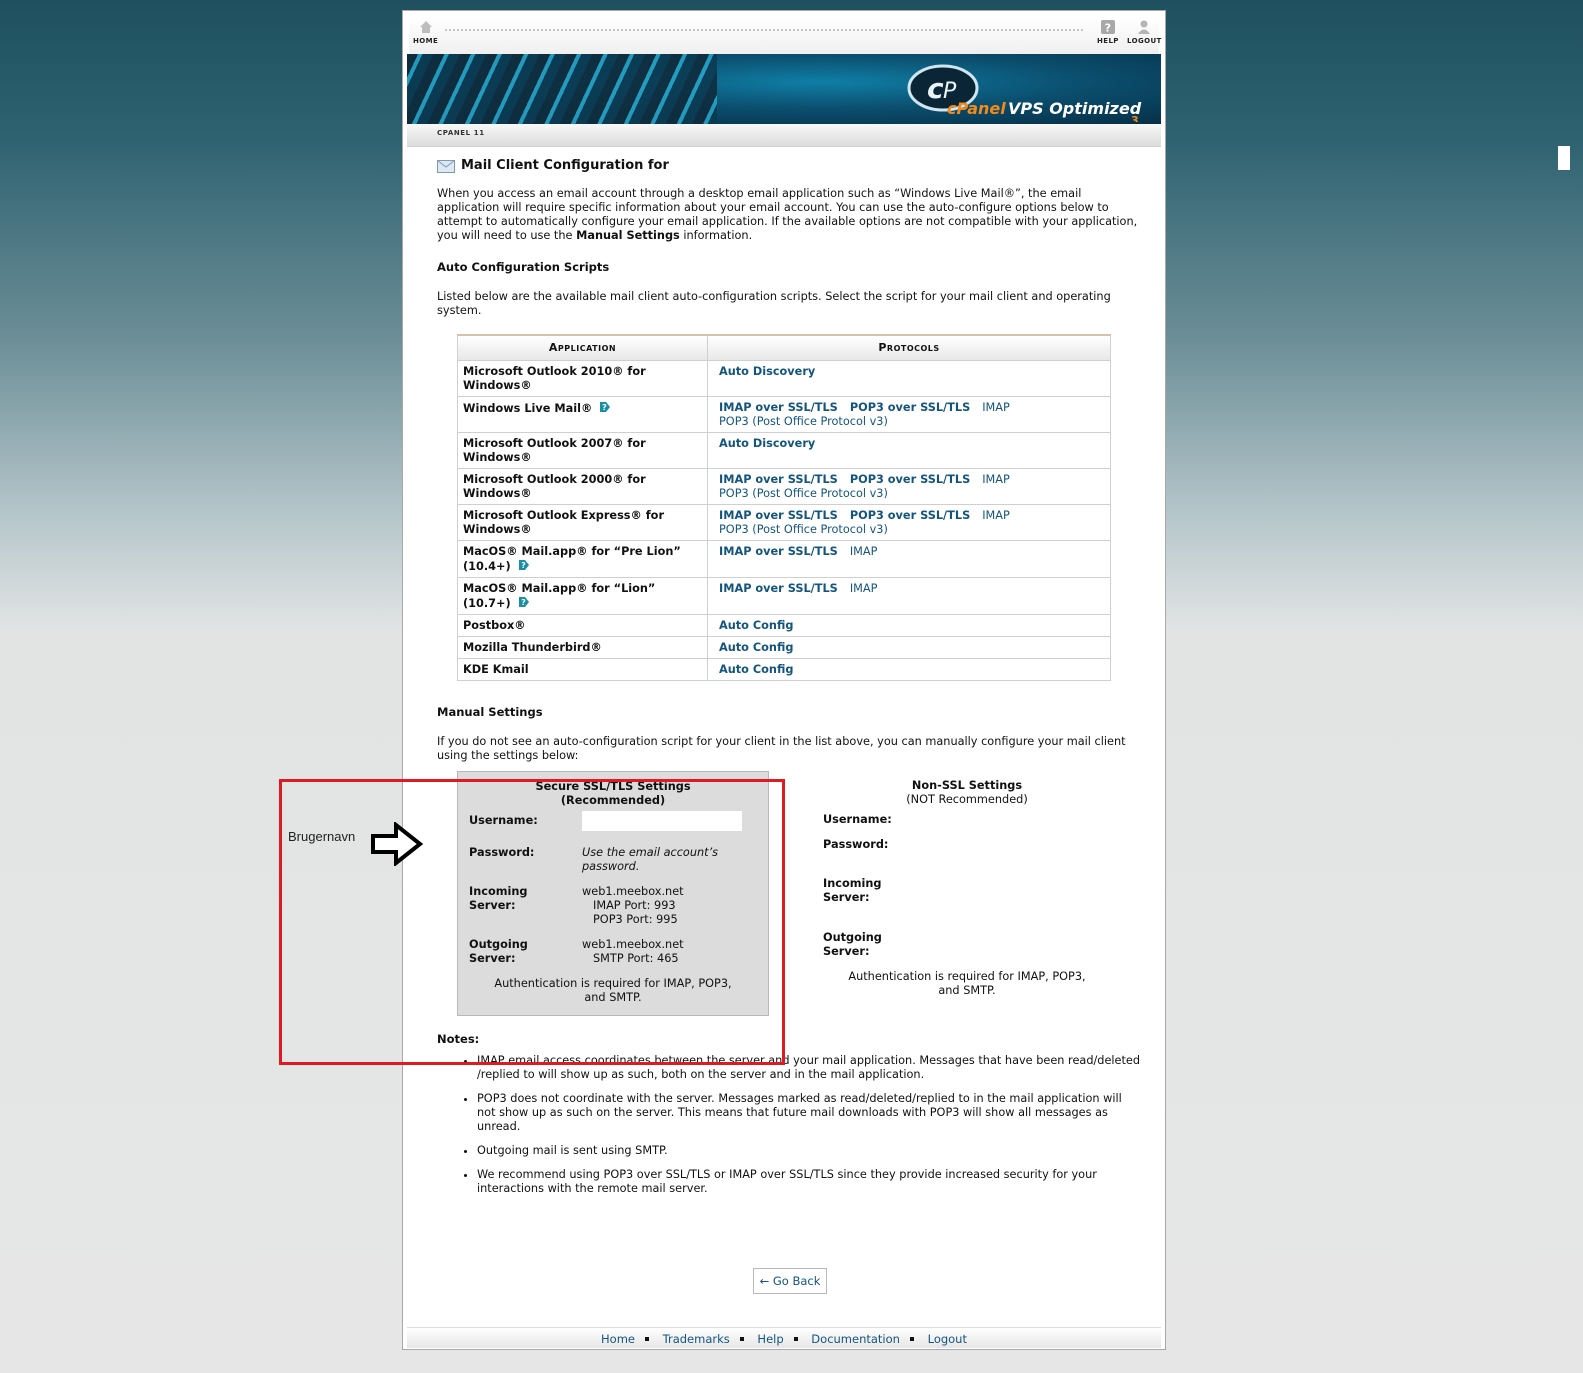 The width and height of the screenshot is (1583, 1373). What do you see at coordinates (425, 32) in the screenshot?
I see `home-nav-button: HOME` at bounding box center [425, 32].